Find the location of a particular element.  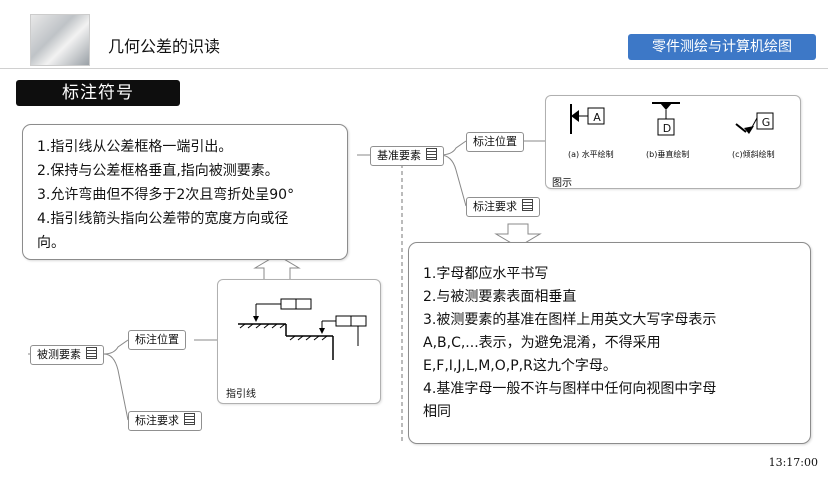

figure-caption: (a) 水平绘制 is located at coordinates (591, 154).